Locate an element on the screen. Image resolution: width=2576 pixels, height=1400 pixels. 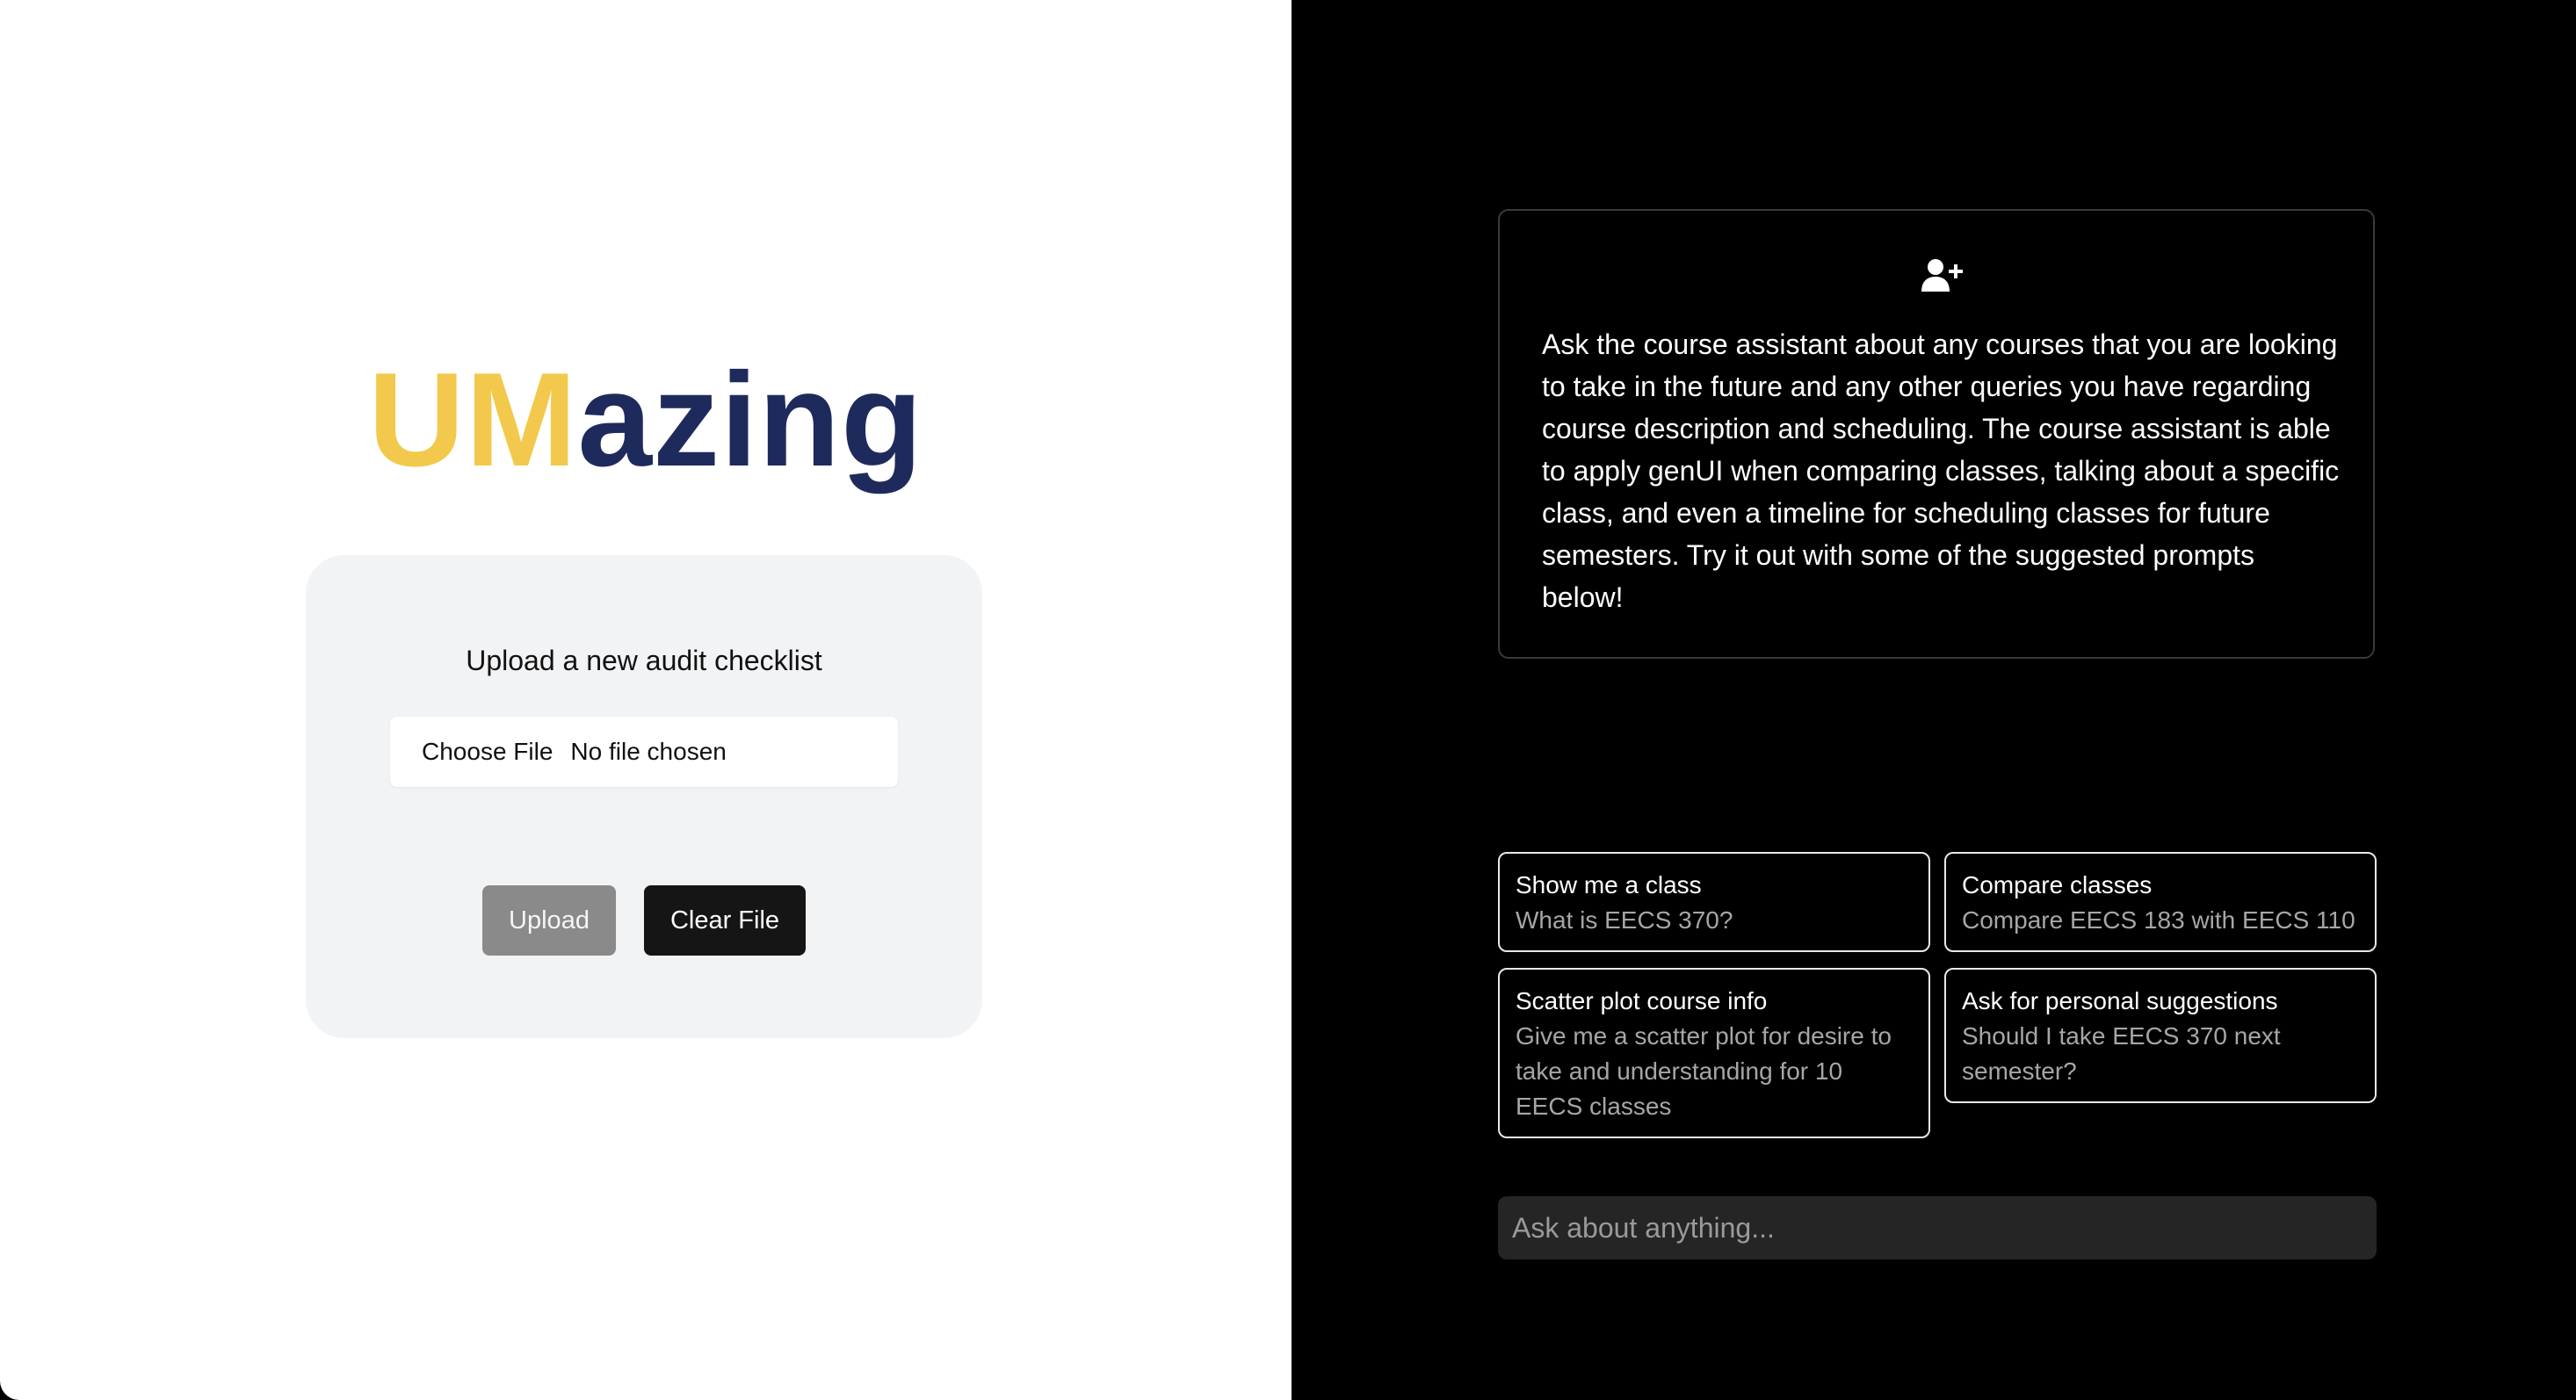
user-plus-icon is located at coordinates (1942, 275).